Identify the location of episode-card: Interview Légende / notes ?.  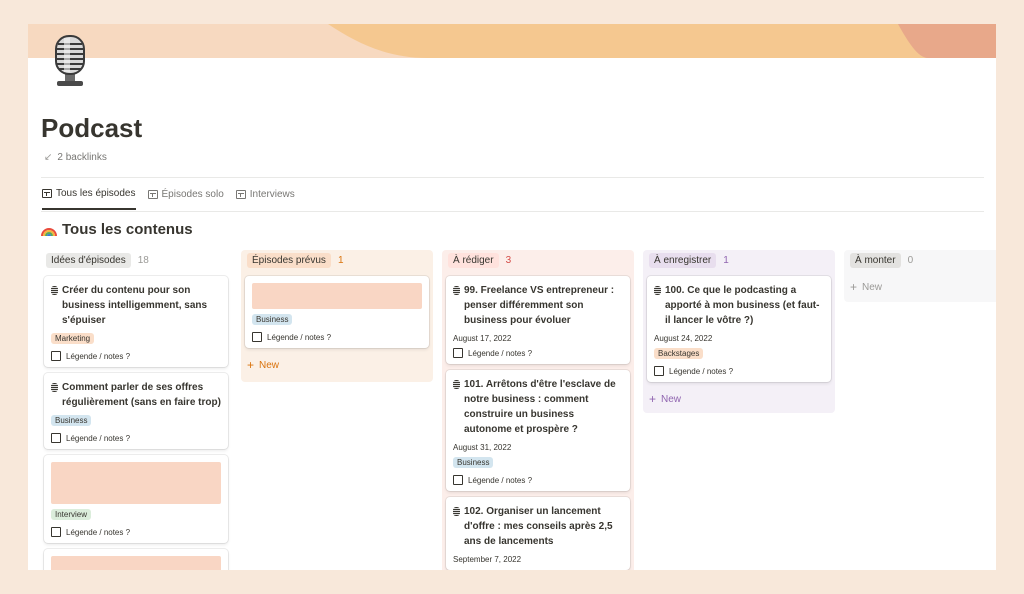
(136, 499).